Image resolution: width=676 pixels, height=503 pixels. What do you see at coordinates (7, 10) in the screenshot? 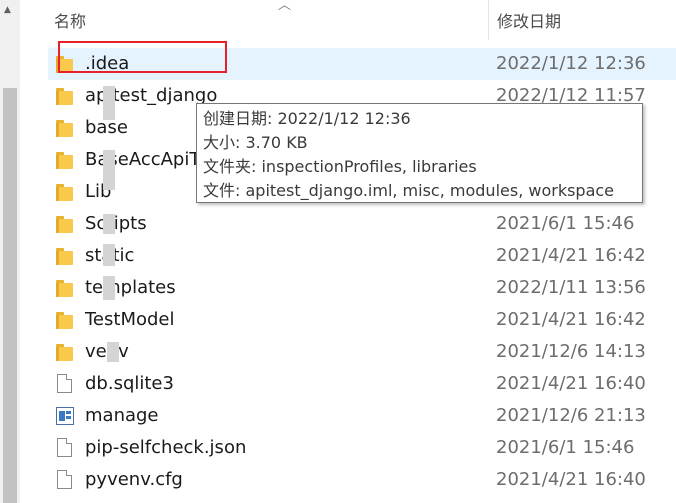
I see `scroll-up-arrow-icon: ▲` at bounding box center [7, 10].